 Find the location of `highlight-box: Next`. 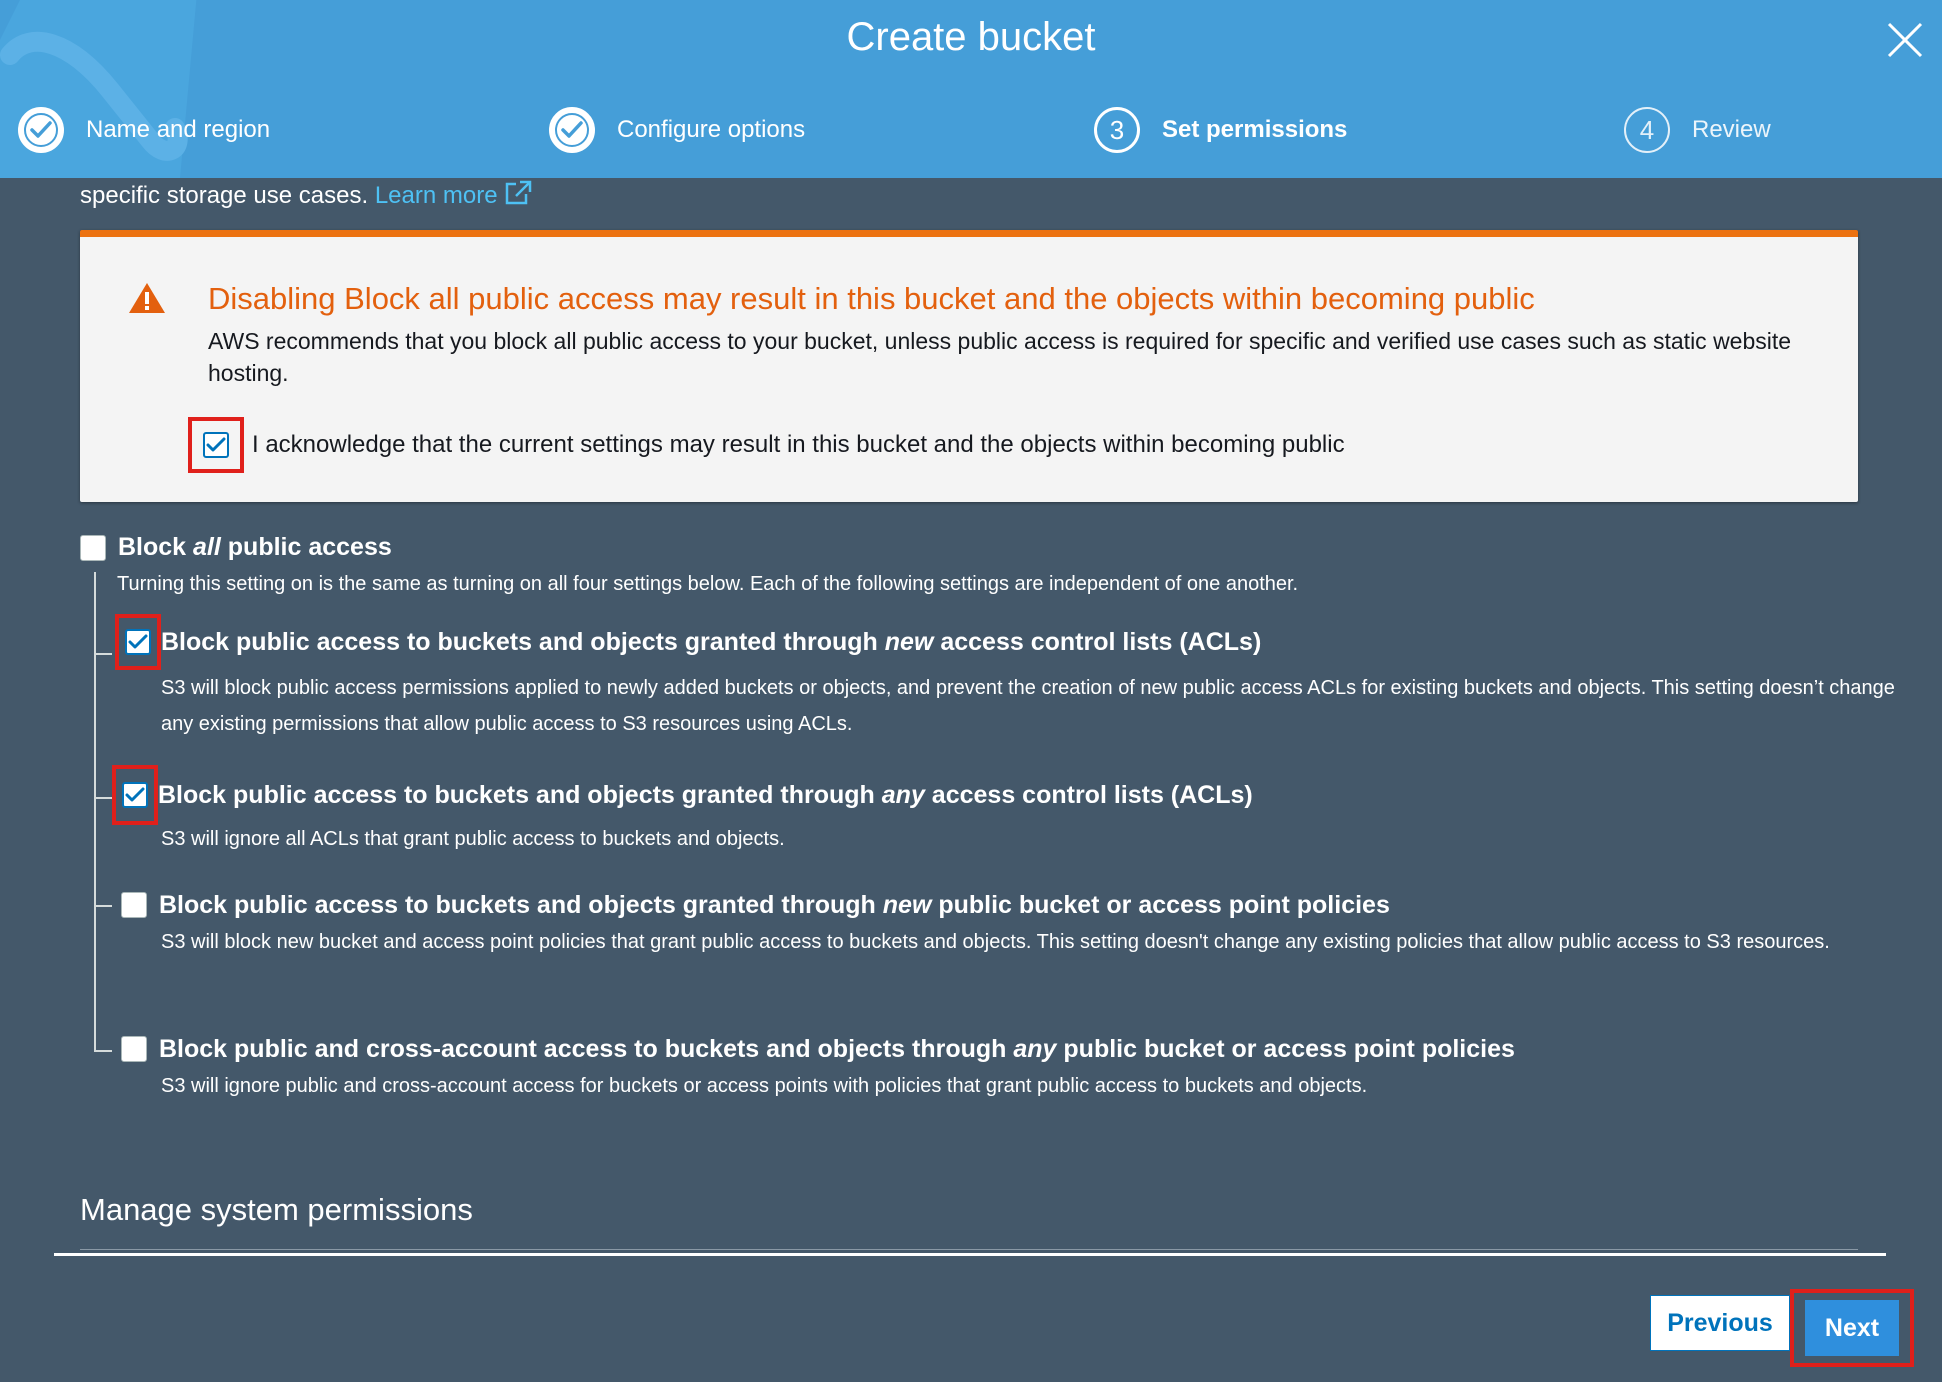

highlight-box: Next is located at coordinates (1852, 1328).